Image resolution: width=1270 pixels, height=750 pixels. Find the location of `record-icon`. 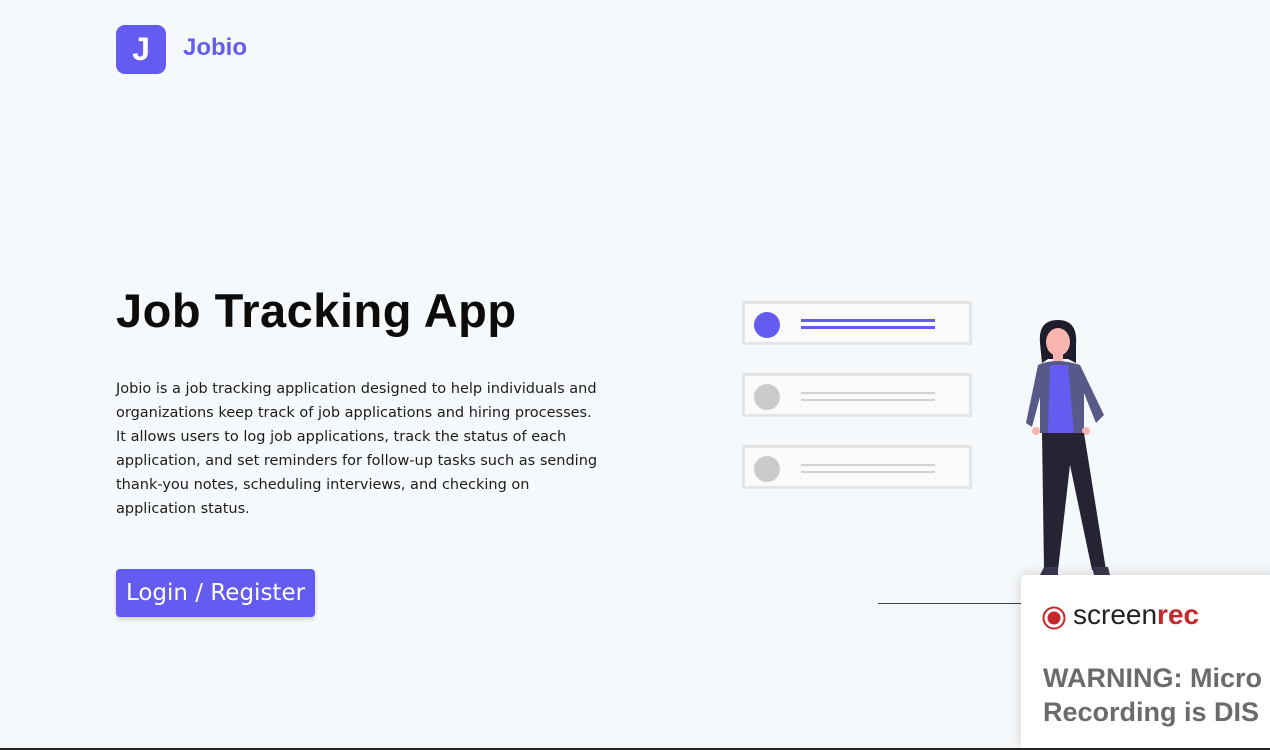

record-icon is located at coordinates (1054, 618).